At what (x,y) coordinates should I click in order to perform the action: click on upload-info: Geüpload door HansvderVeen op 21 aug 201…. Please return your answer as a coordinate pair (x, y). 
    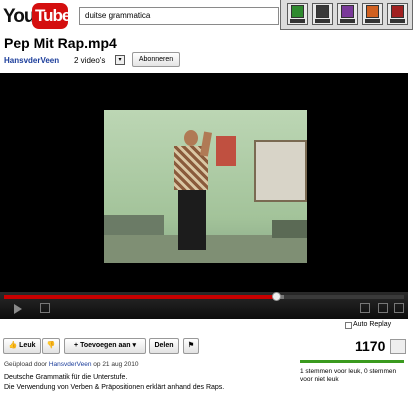
    Looking at the image, I should click on (71, 364).